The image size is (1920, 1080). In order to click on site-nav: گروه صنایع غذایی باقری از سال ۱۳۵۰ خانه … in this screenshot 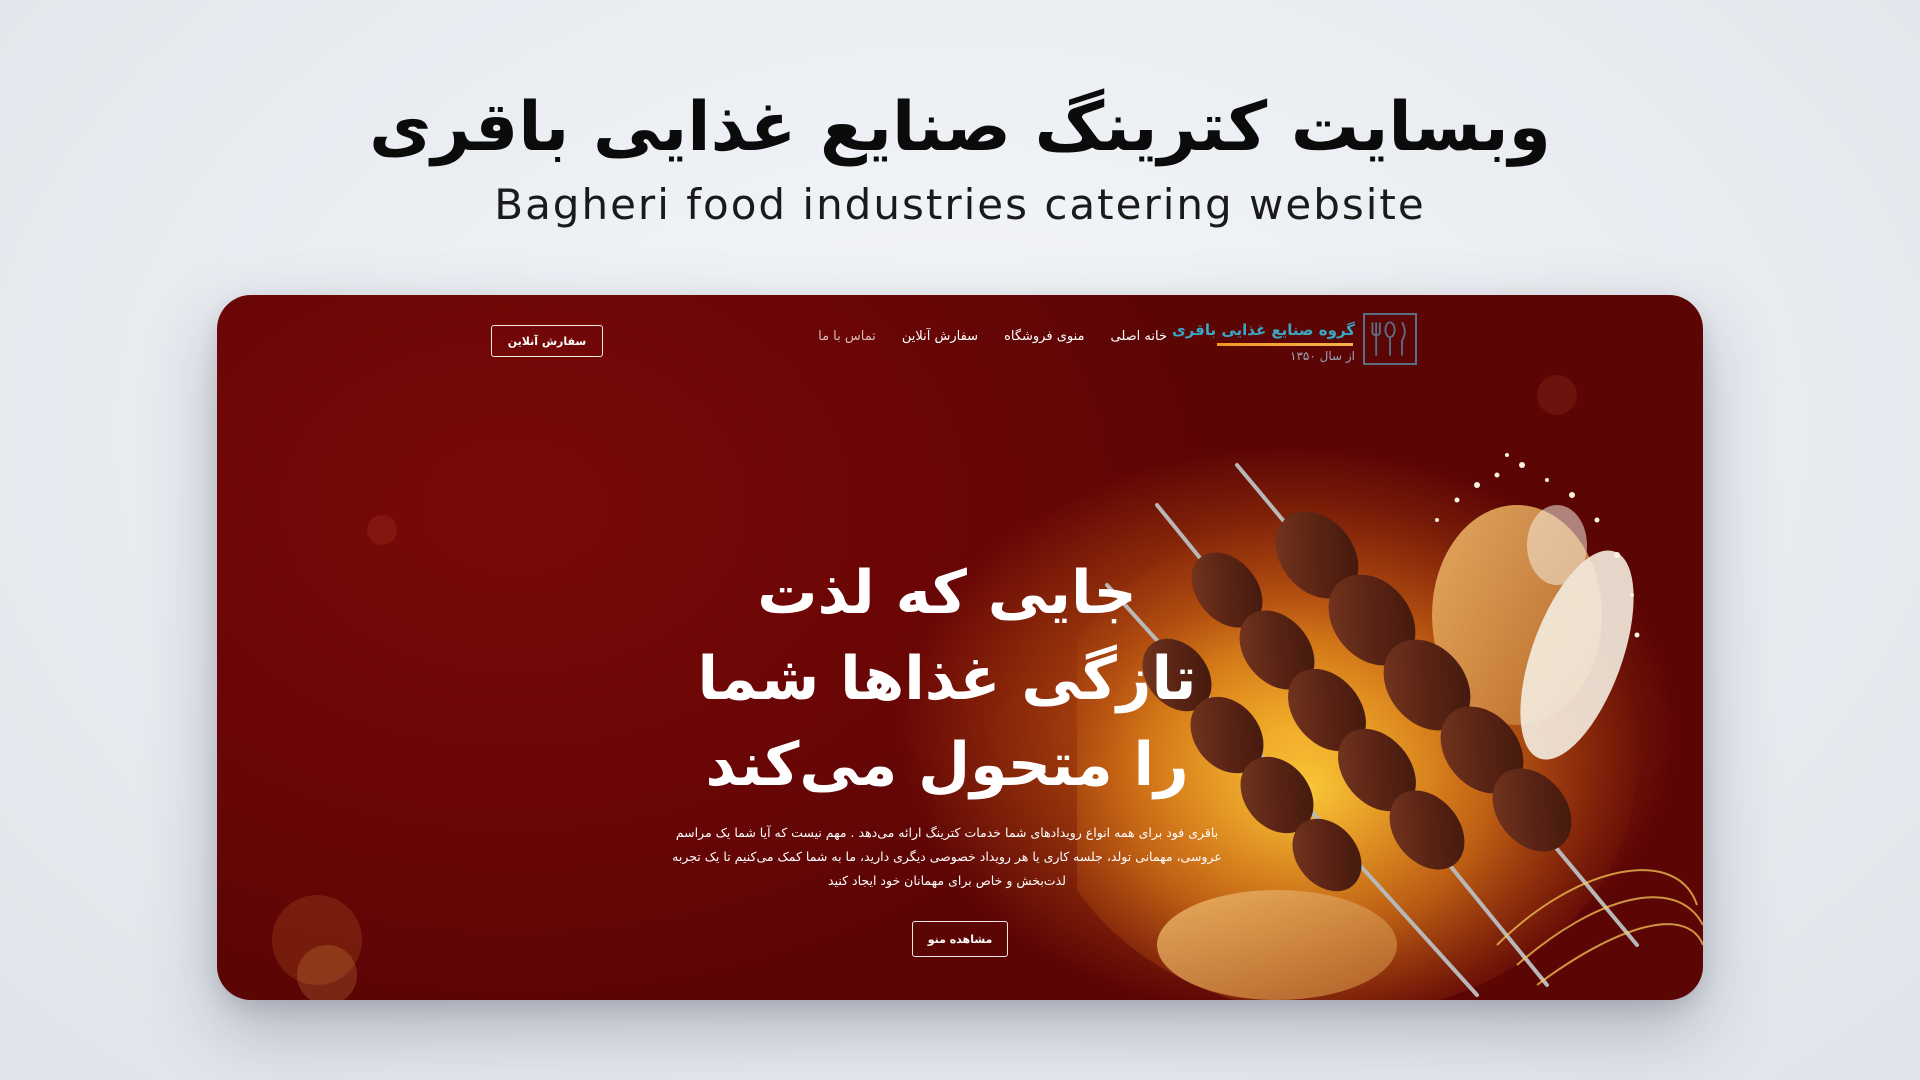, I will do `click(960, 340)`.